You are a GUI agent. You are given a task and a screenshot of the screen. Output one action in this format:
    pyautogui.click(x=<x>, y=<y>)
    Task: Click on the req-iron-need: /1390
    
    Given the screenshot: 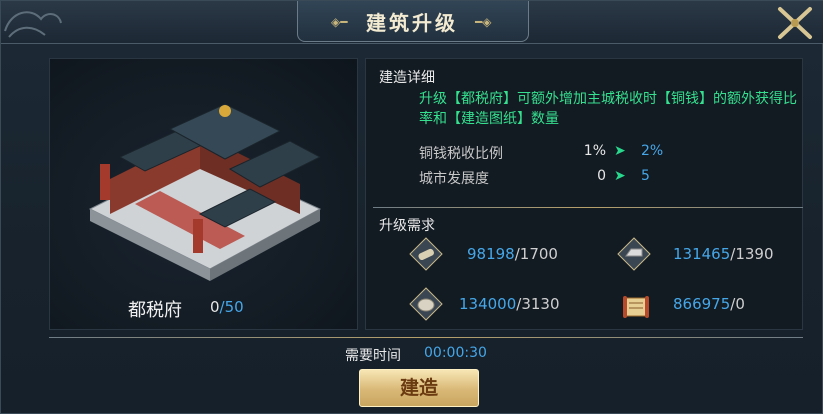 What is the action you would take?
    pyautogui.click(x=752, y=254)
    